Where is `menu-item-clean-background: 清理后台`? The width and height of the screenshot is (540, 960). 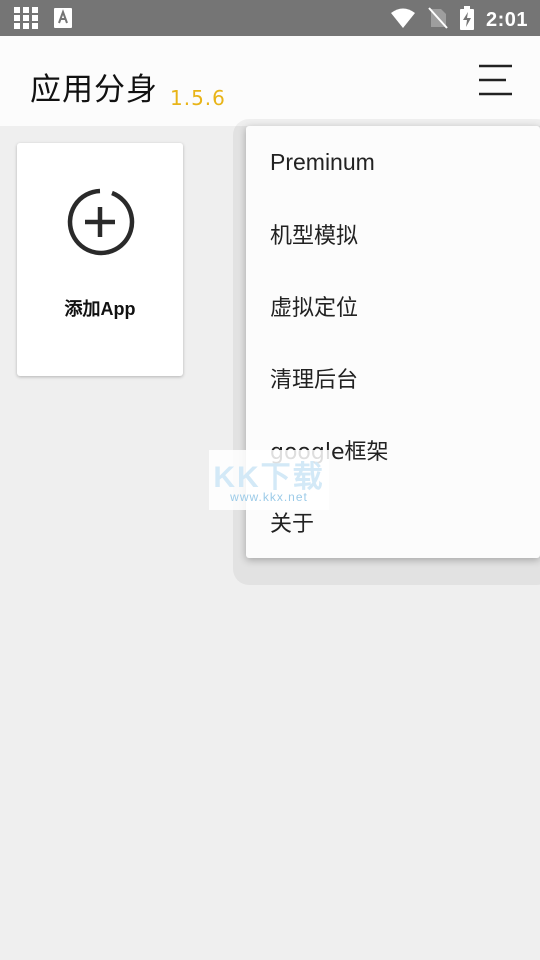 menu-item-clean-background: 清理后台 is located at coordinates (393, 378).